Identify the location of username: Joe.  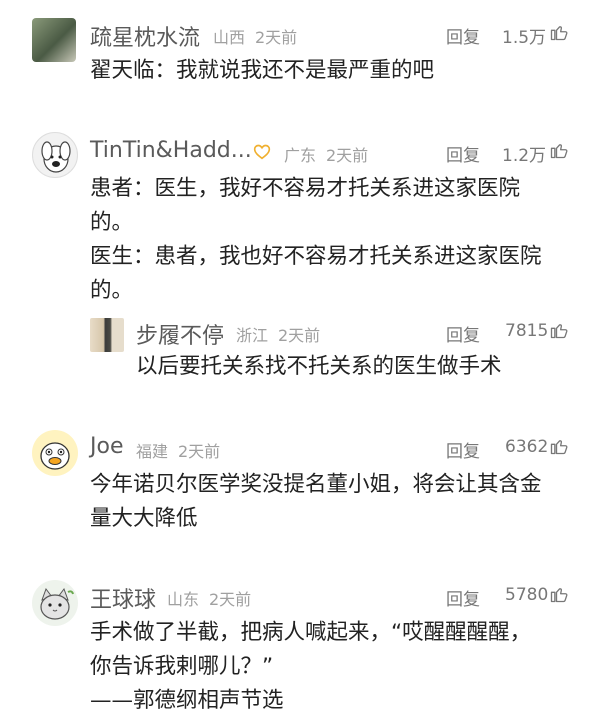
(106, 446).